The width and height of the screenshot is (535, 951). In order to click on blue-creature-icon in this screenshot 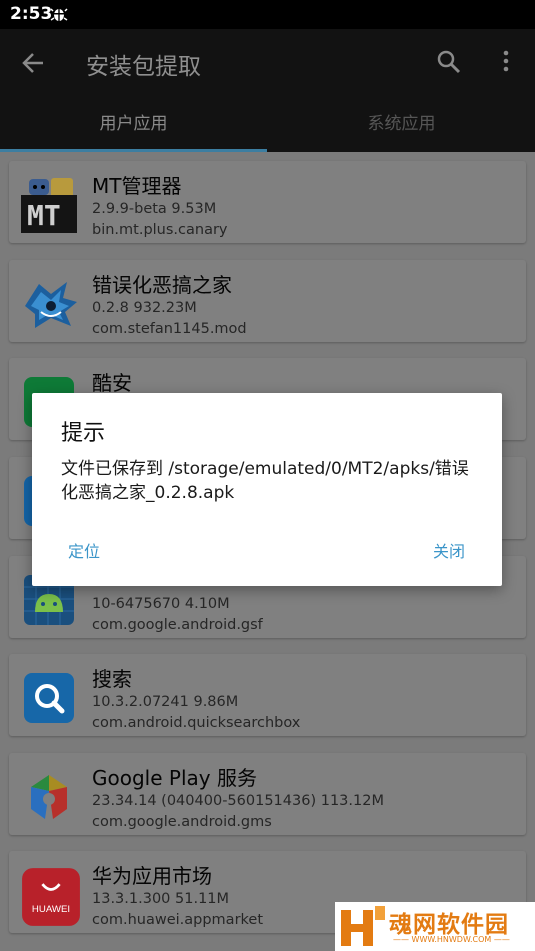, I will do `click(49, 304)`.